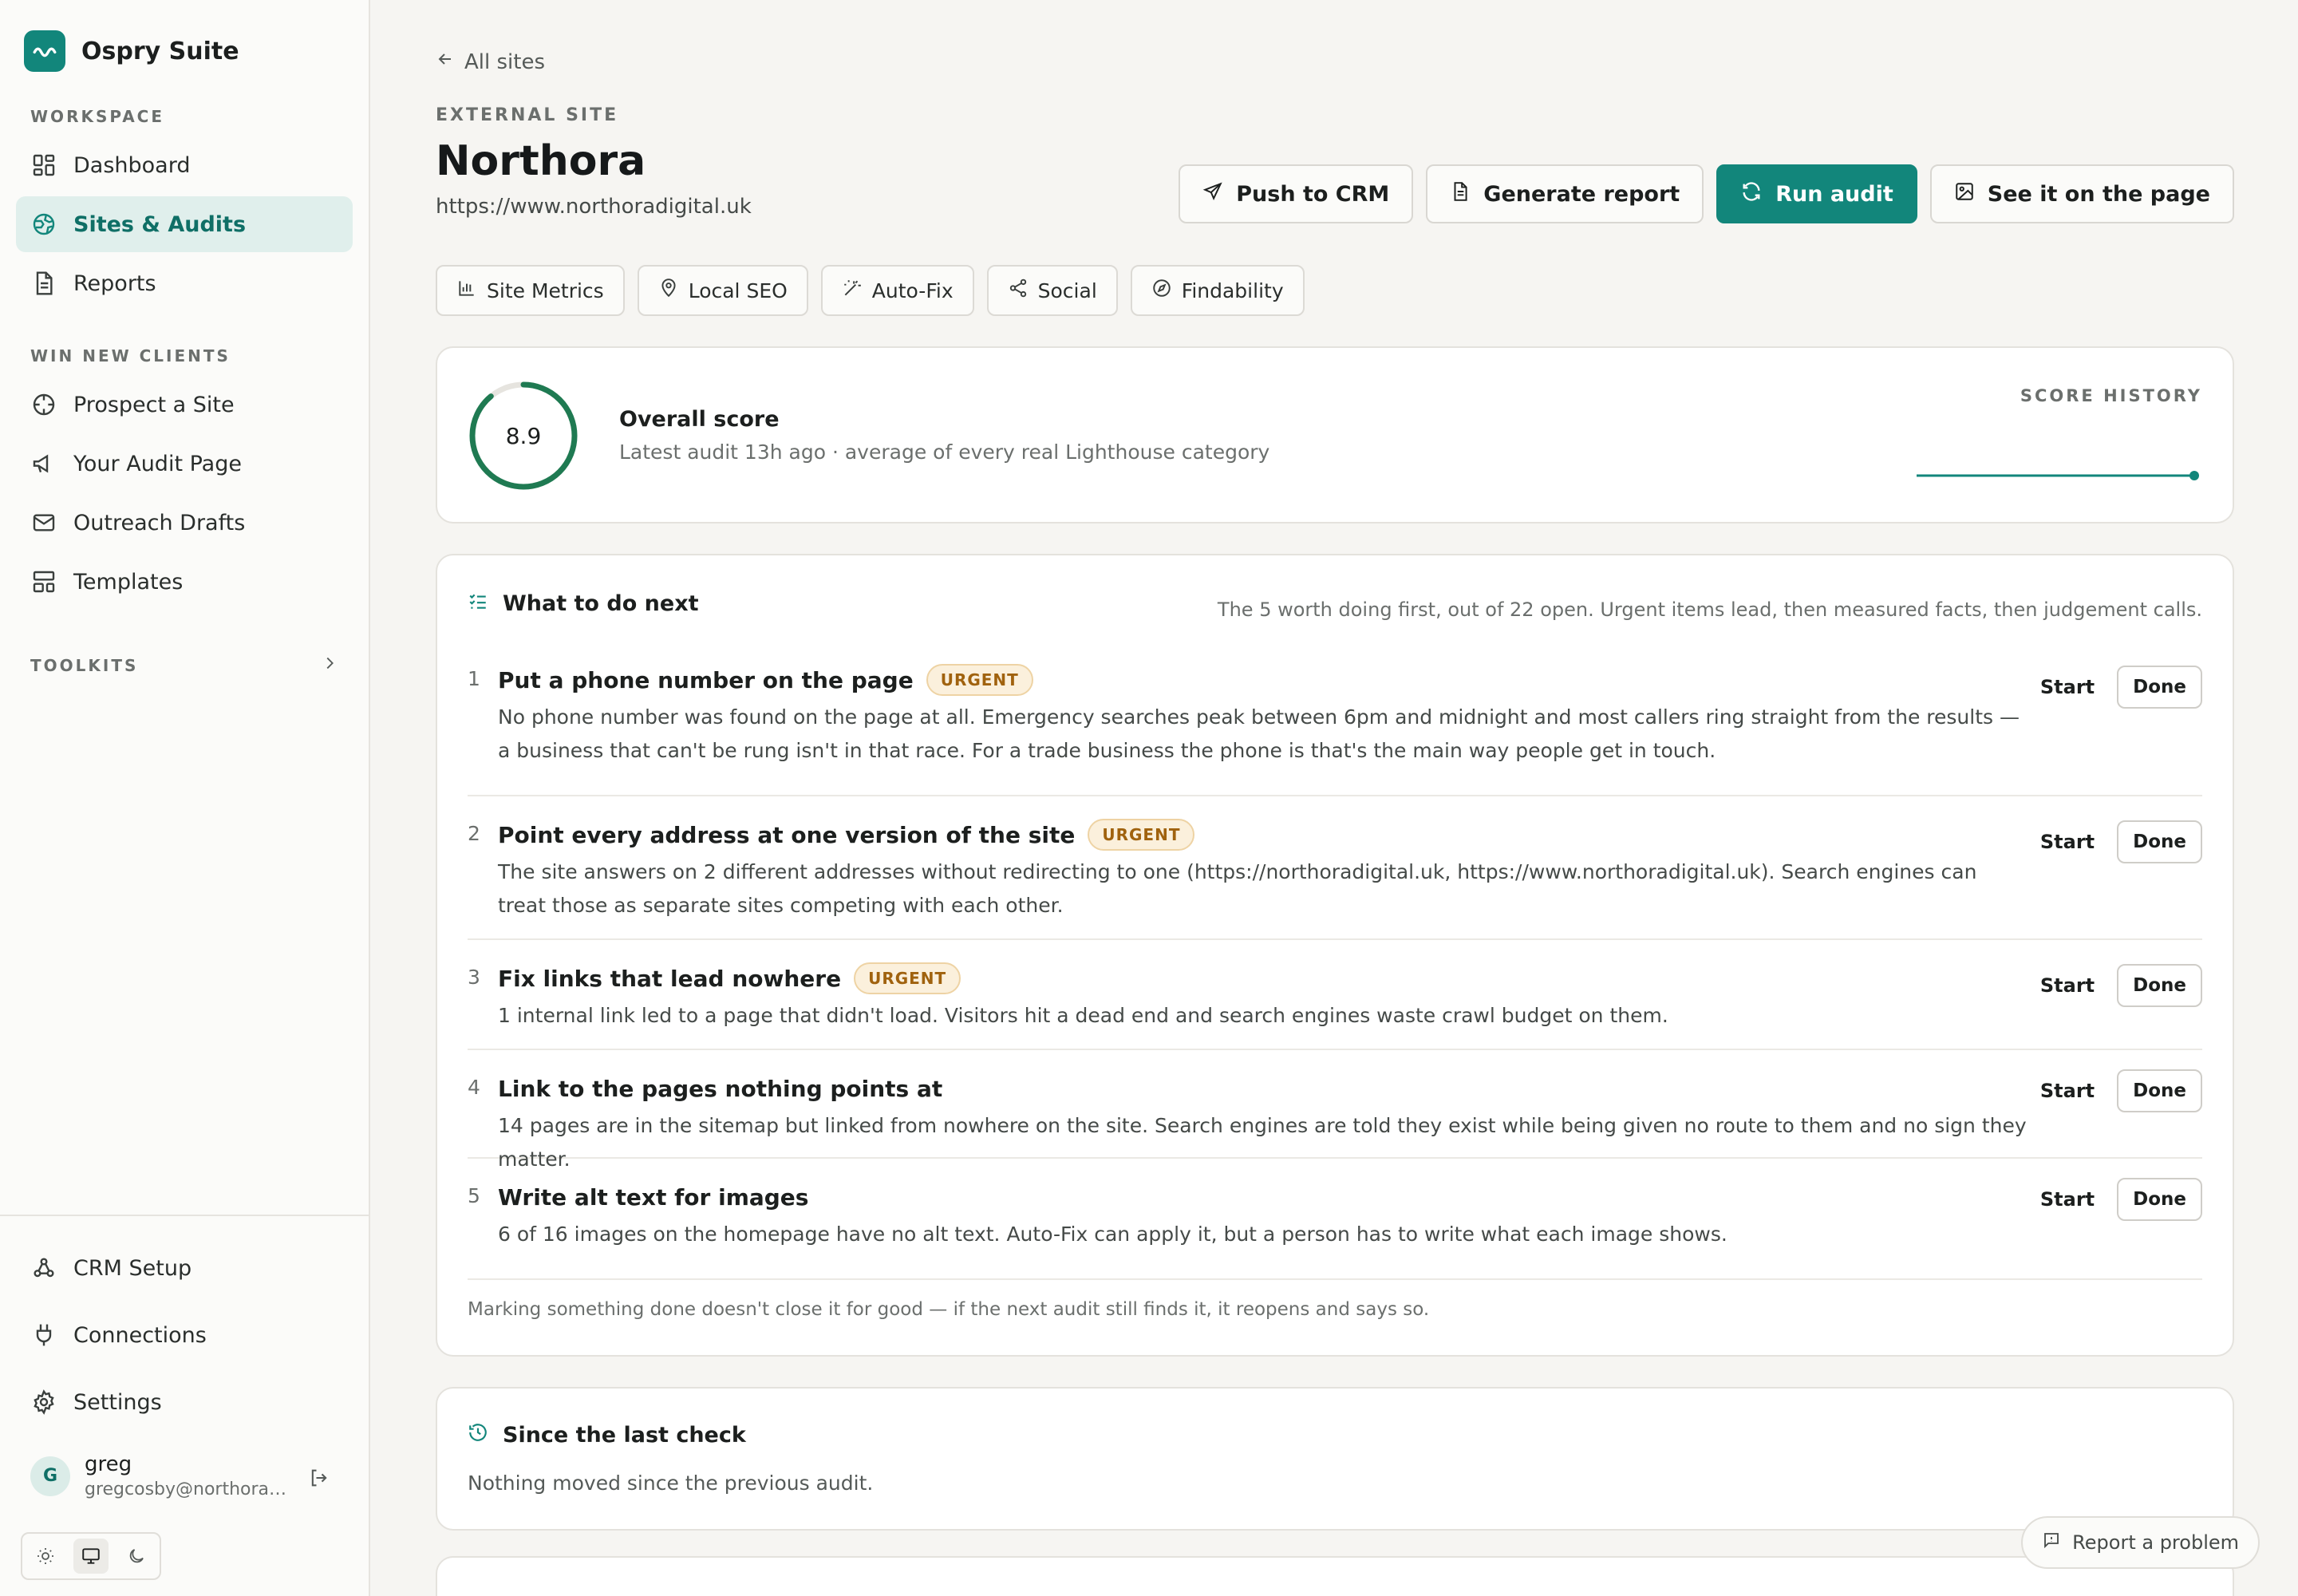  What do you see at coordinates (485, 1435) in the screenshot?
I see `history-icon` at bounding box center [485, 1435].